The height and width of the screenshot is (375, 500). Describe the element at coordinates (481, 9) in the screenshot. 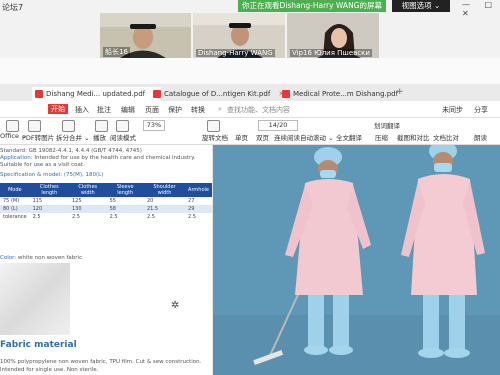

I see `window-controls: — □ ✕` at that location.